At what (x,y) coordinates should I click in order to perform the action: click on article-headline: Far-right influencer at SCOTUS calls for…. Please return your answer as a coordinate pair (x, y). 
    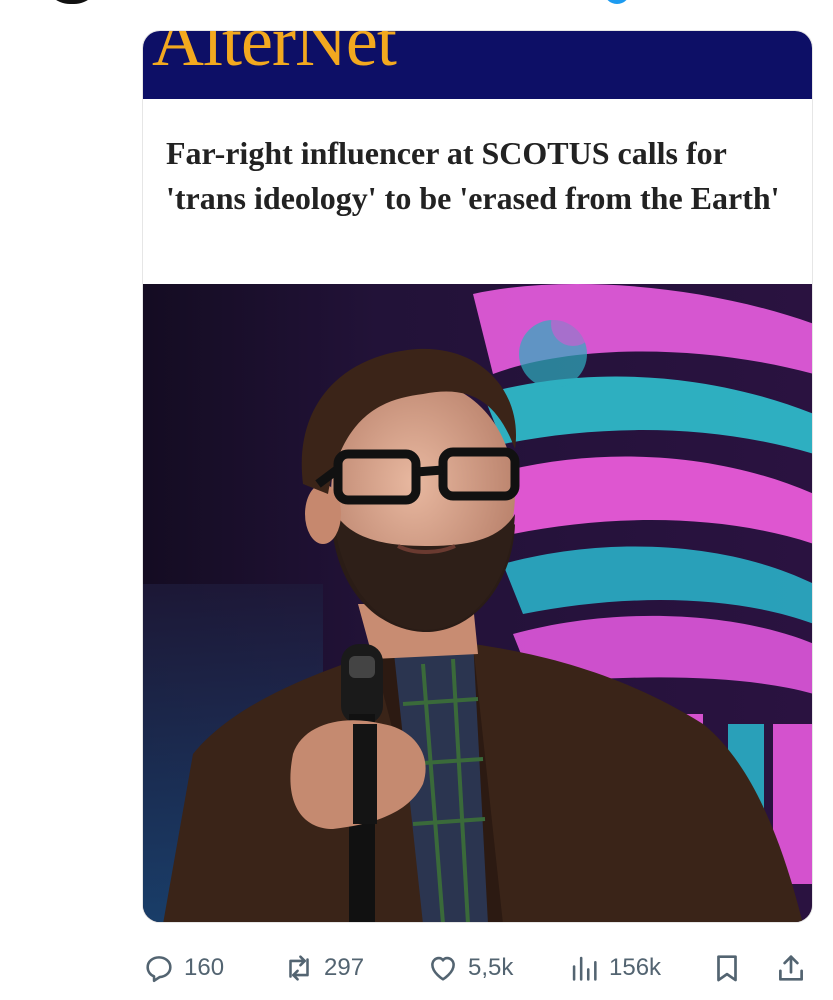
    Looking at the image, I should click on (473, 175).